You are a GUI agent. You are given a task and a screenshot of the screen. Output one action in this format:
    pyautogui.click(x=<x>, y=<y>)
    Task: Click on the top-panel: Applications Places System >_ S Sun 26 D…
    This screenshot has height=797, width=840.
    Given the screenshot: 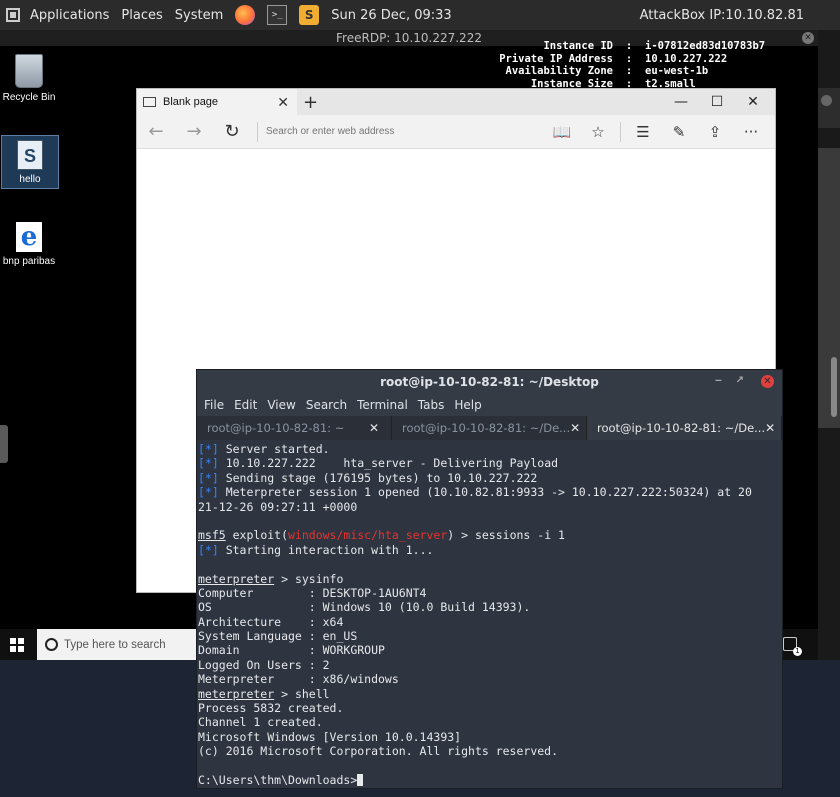 What is the action you would take?
    pyautogui.click(x=420, y=15)
    